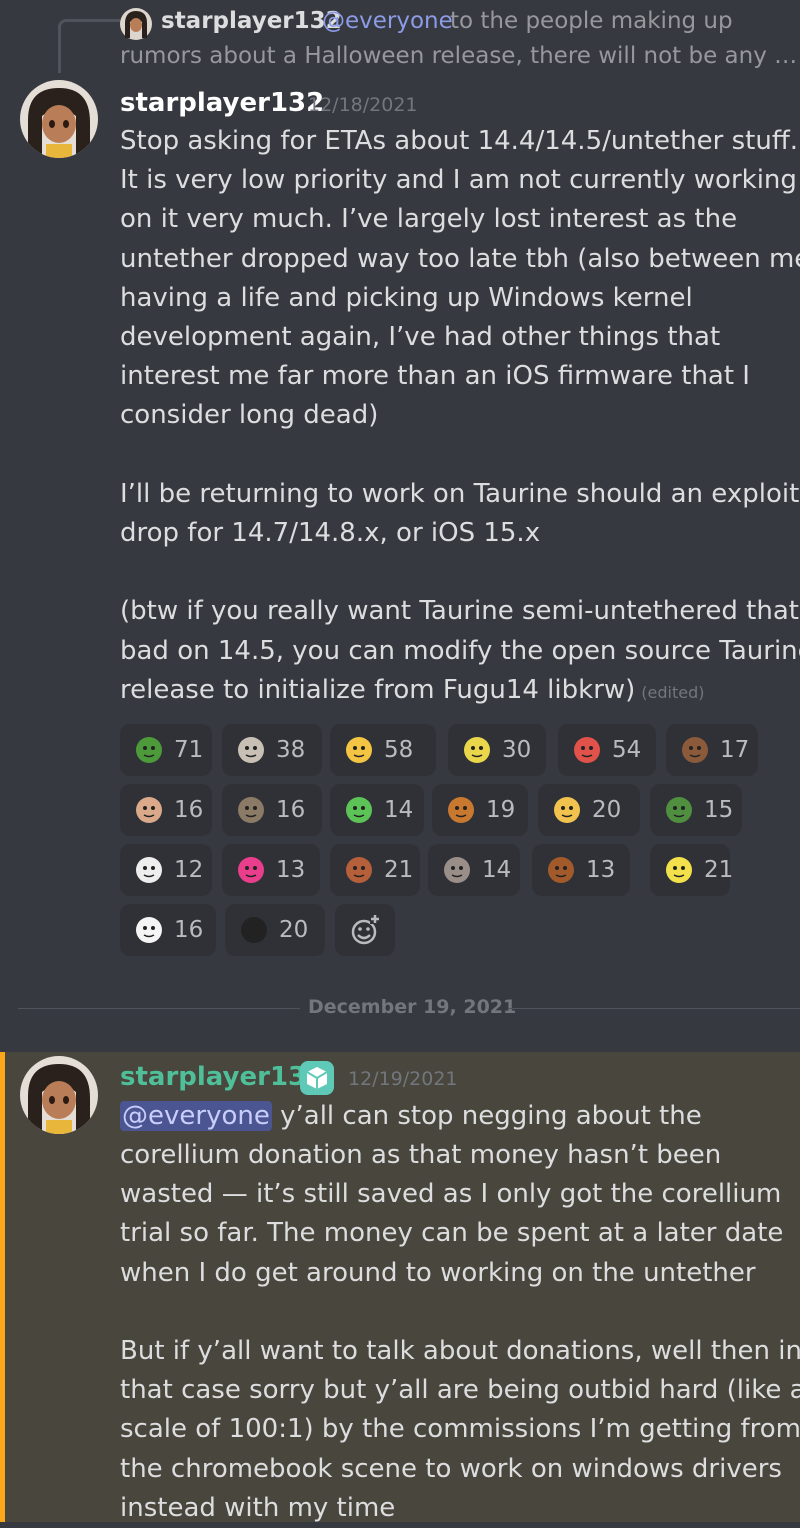 Image resolution: width=800 pixels, height=1528 pixels. Describe the element at coordinates (412, 1007) in the screenshot. I see `date-divider: December 19, 2021` at that location.